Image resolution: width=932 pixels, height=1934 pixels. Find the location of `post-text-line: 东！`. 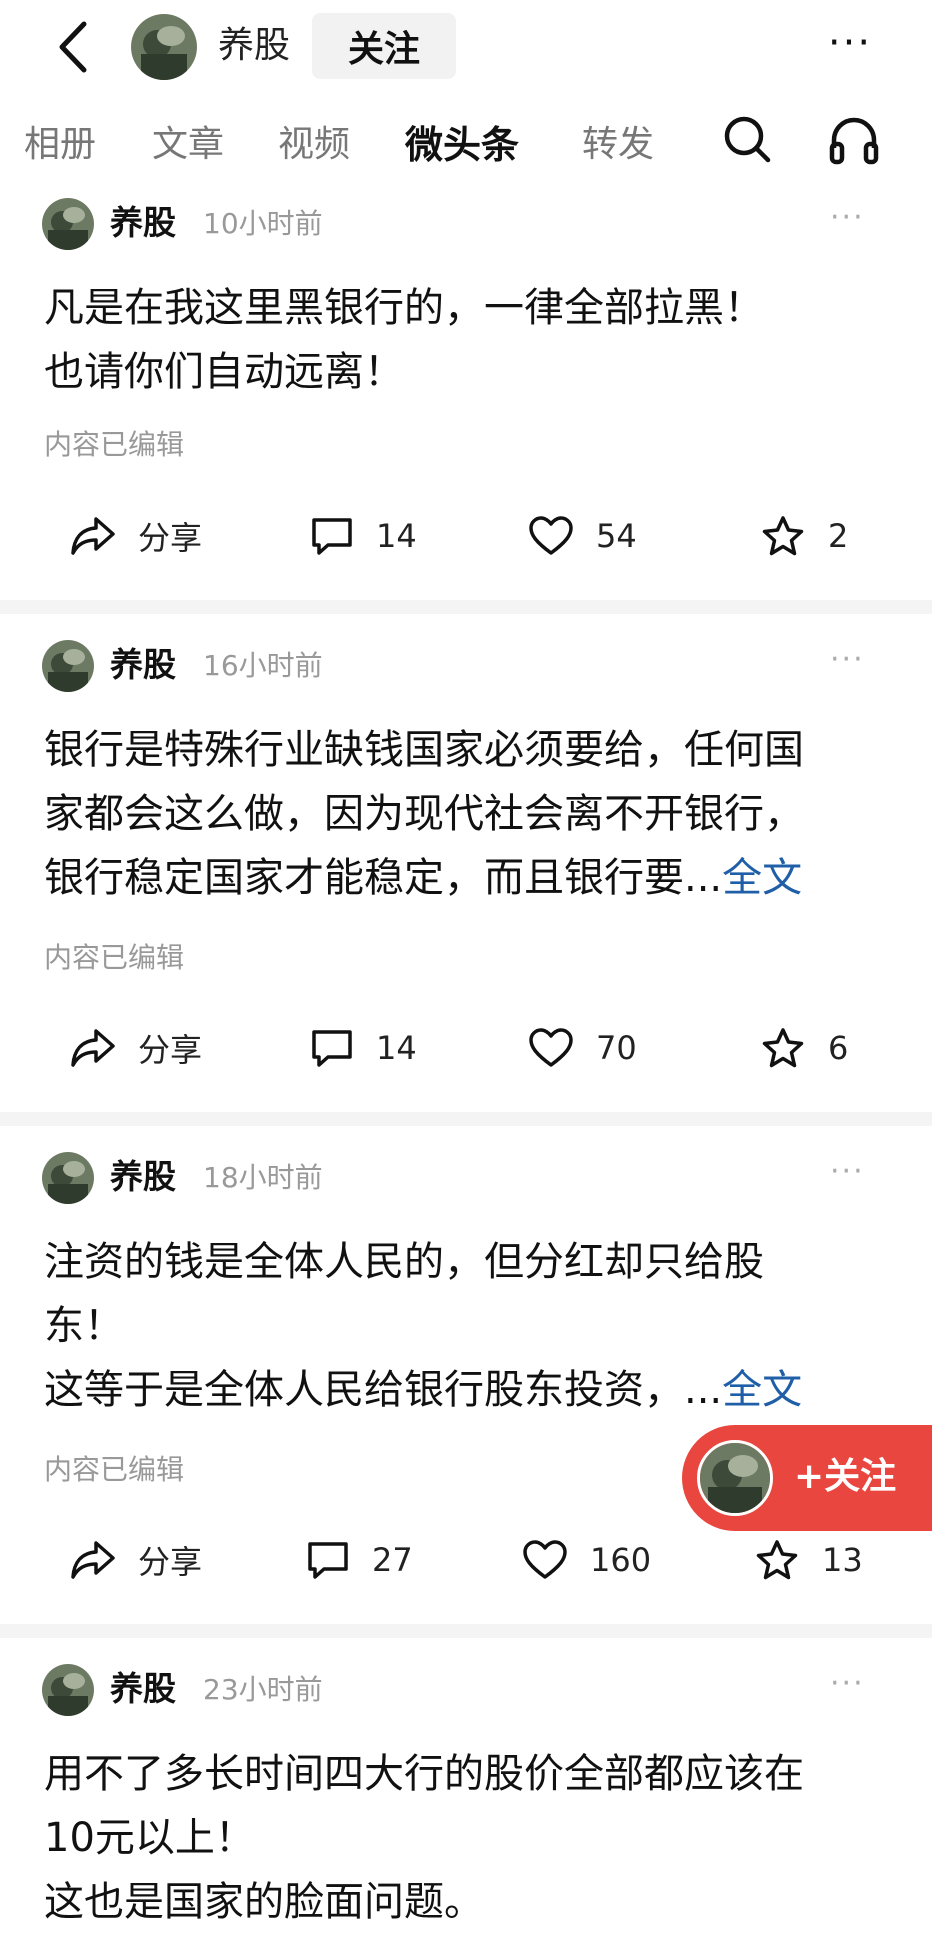

post-text-line: 东！ is located at coordinates (84, 1326).